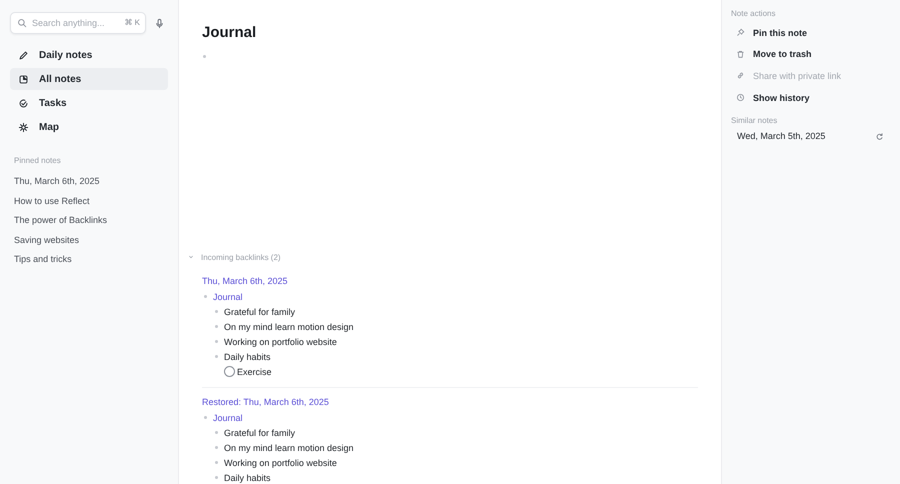 This screenshot has height=484, width=900. I want to click on shortcut-hint: ⌘ K, so click(132, 22).